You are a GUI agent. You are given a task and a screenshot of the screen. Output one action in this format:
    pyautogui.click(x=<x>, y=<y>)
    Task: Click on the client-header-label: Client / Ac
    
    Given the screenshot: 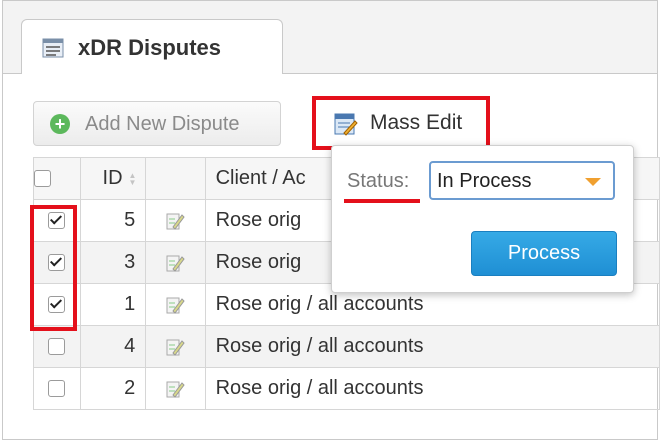 What is the action you would take?
    pyautogui.click(x=260, y=178)
    